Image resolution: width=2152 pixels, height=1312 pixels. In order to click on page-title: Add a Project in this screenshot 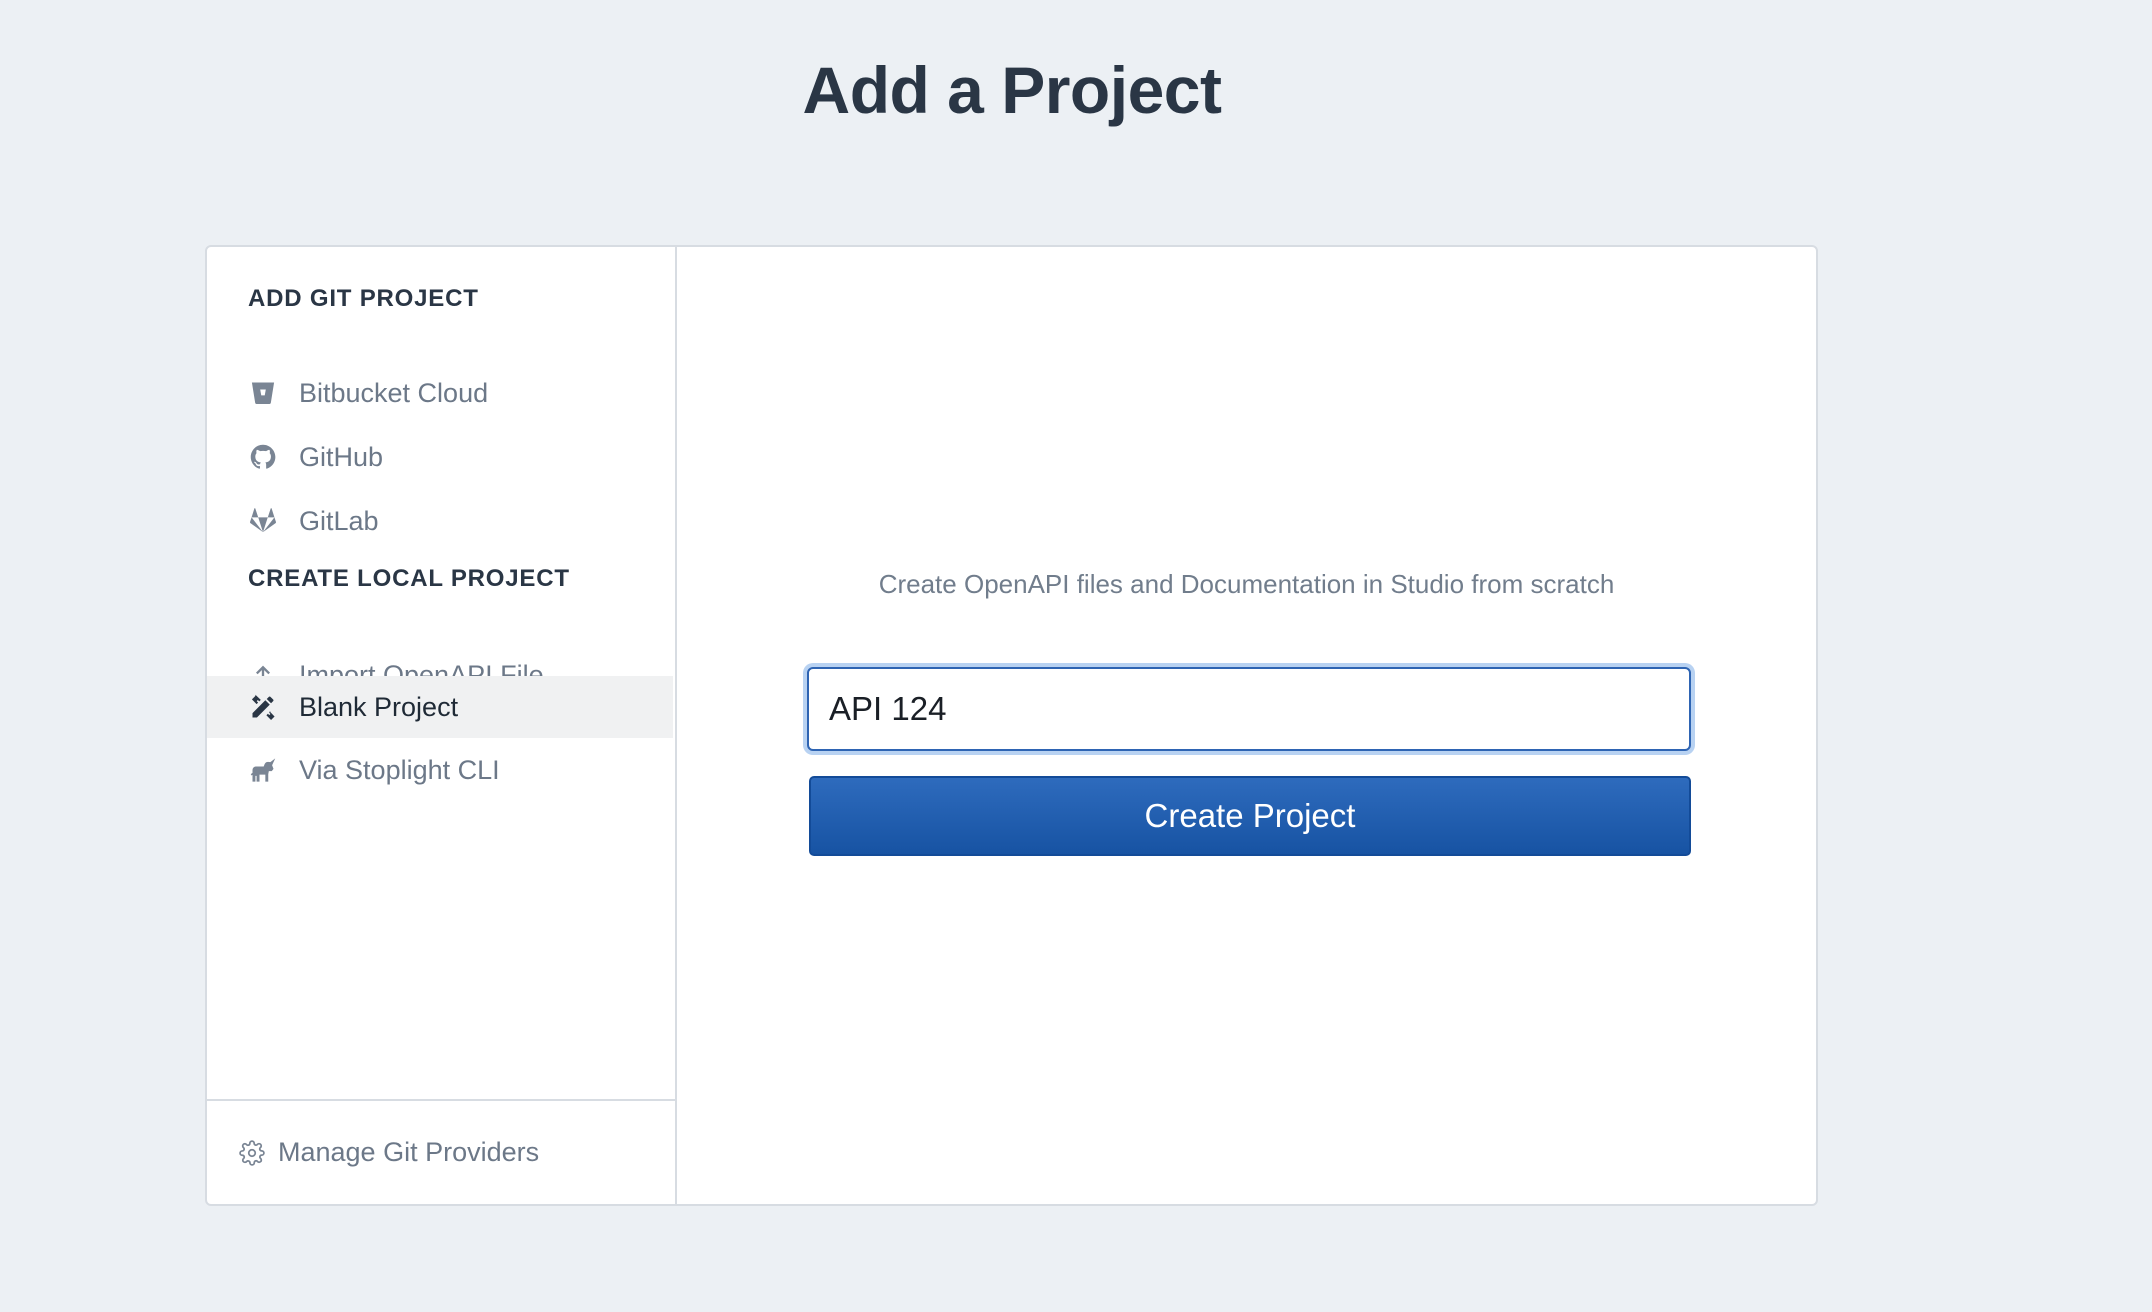, I will do `click(1012, 90)`.